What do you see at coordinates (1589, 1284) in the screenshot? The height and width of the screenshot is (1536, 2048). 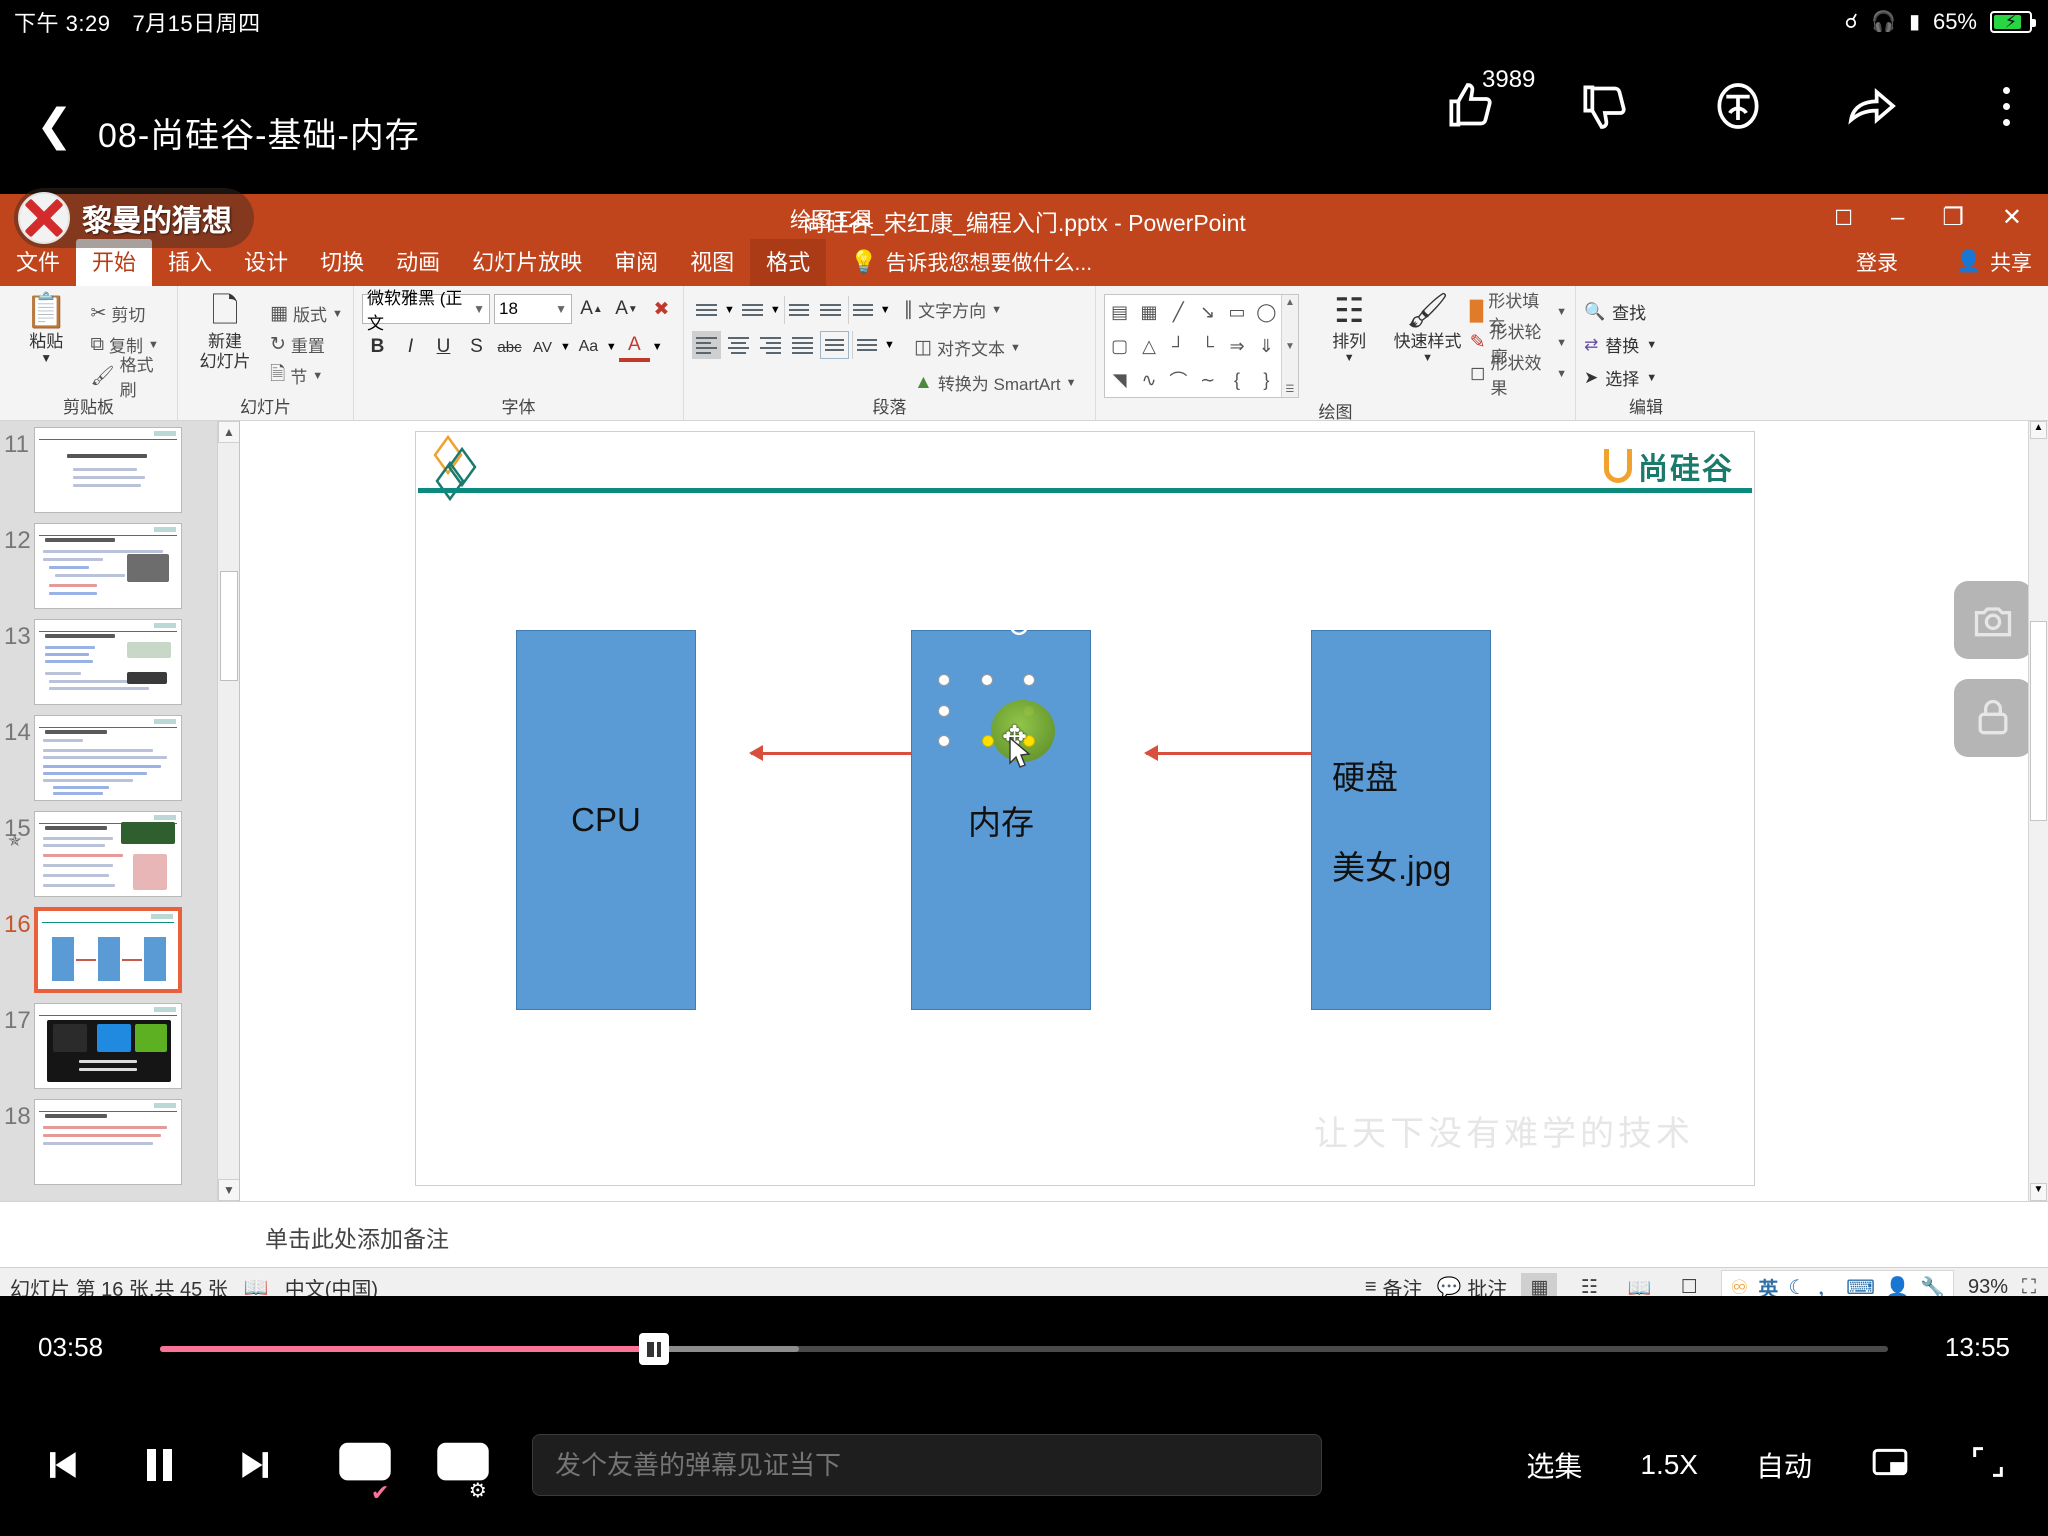 I see `slide-sorter-button: ☷` at bounding box center [1589, 1284].